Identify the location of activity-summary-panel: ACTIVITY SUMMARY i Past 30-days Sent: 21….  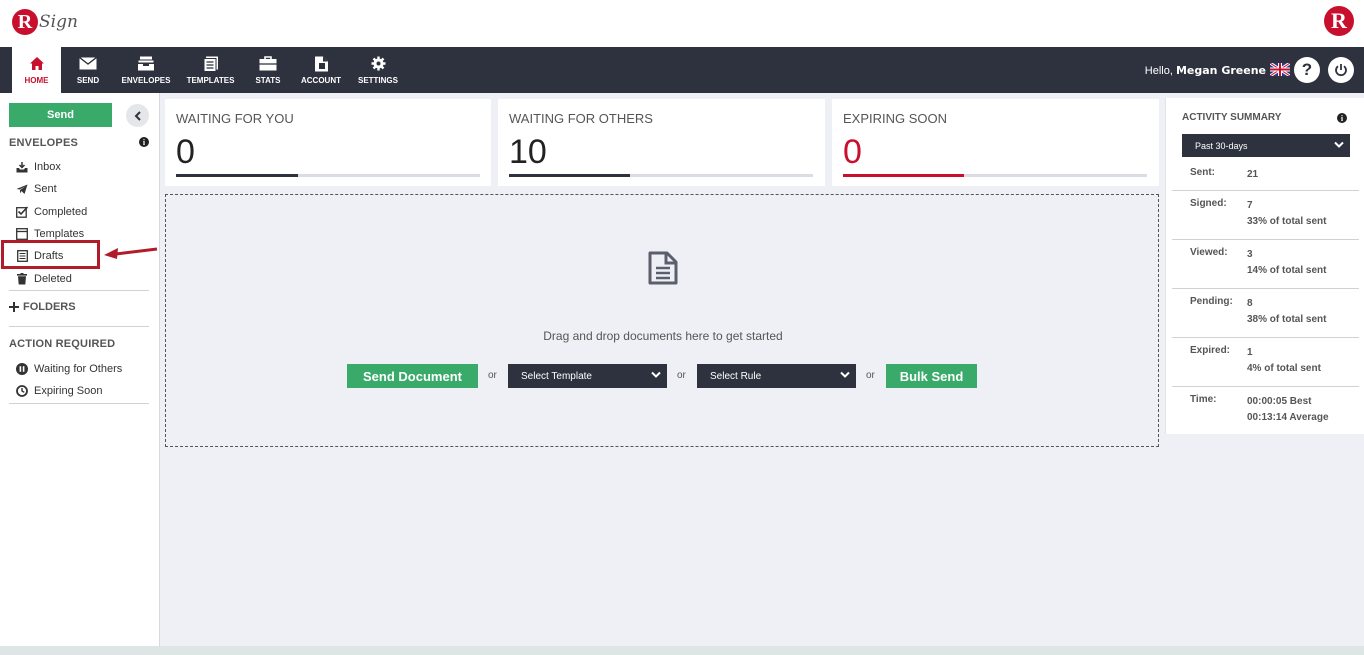
(1264, 266).